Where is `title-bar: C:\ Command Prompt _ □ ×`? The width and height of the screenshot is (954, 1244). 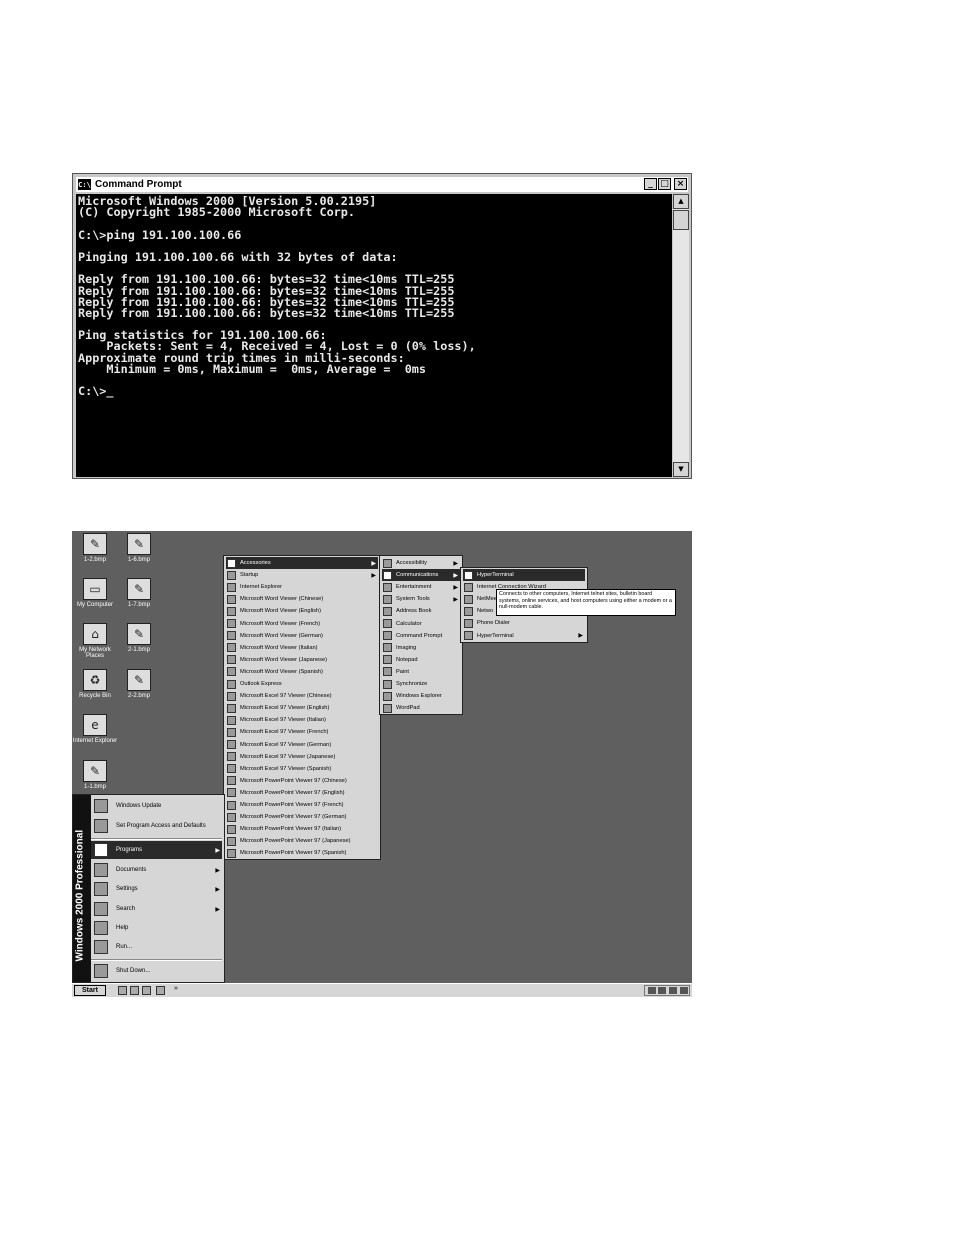 title-bar: C:\ Command Prompt _ □ × is located at coordinates (382, 184).